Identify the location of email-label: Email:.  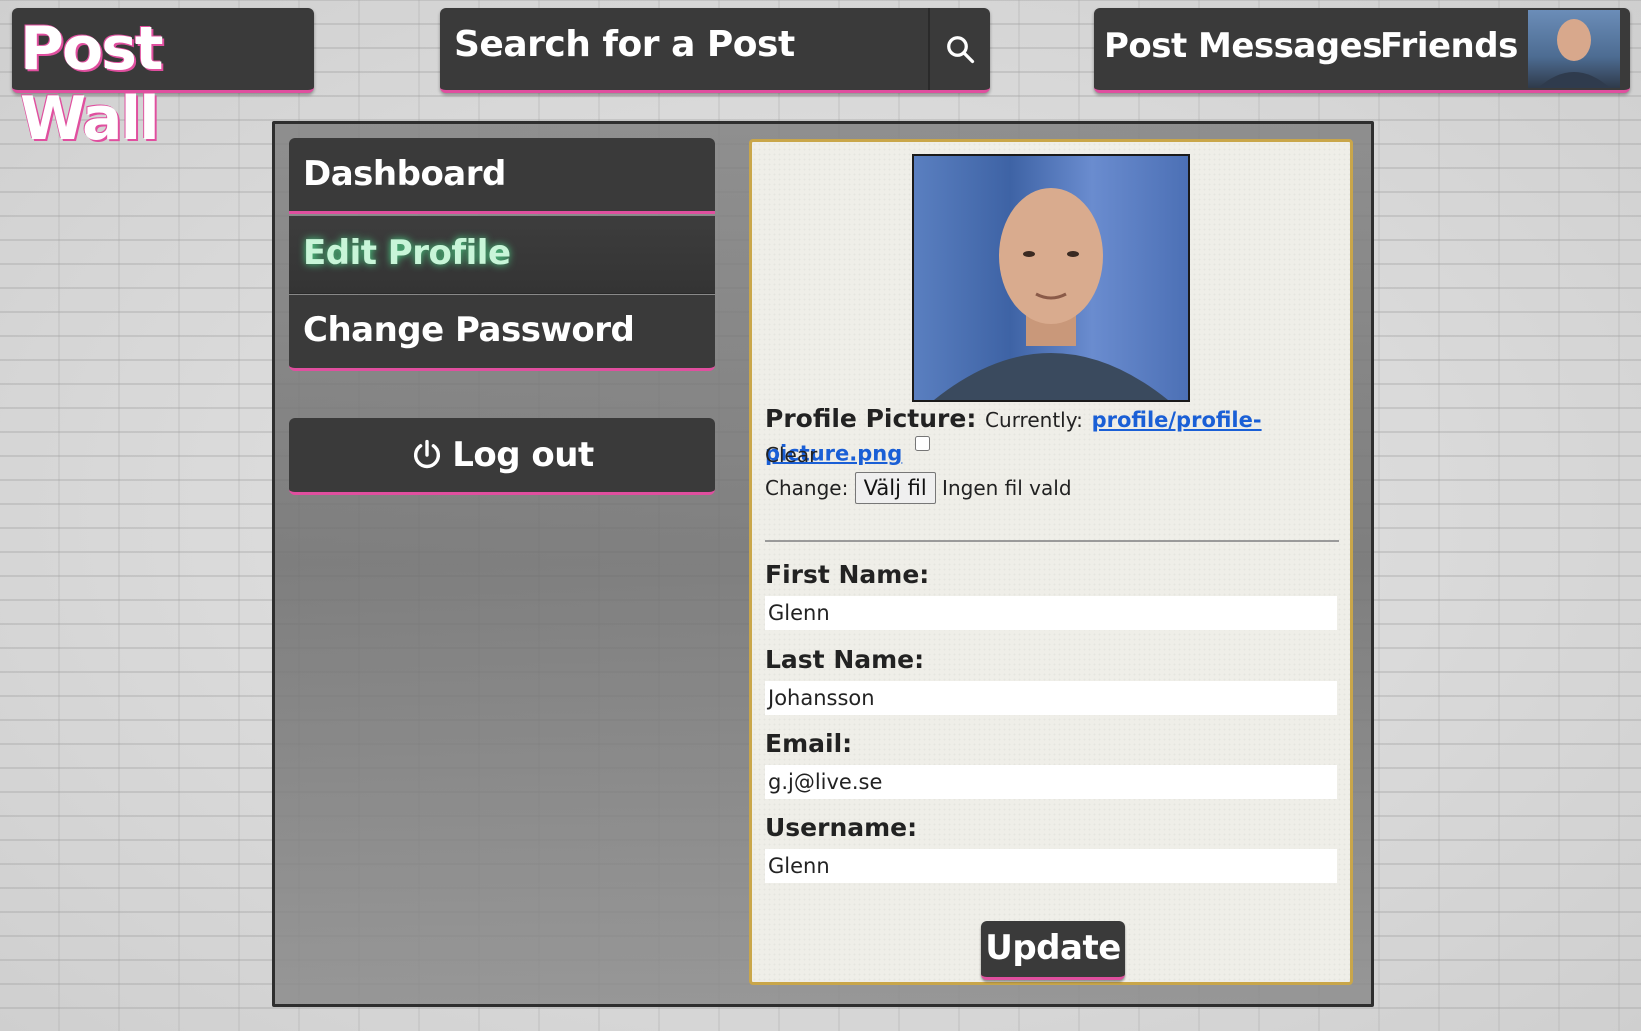
(809, 743).